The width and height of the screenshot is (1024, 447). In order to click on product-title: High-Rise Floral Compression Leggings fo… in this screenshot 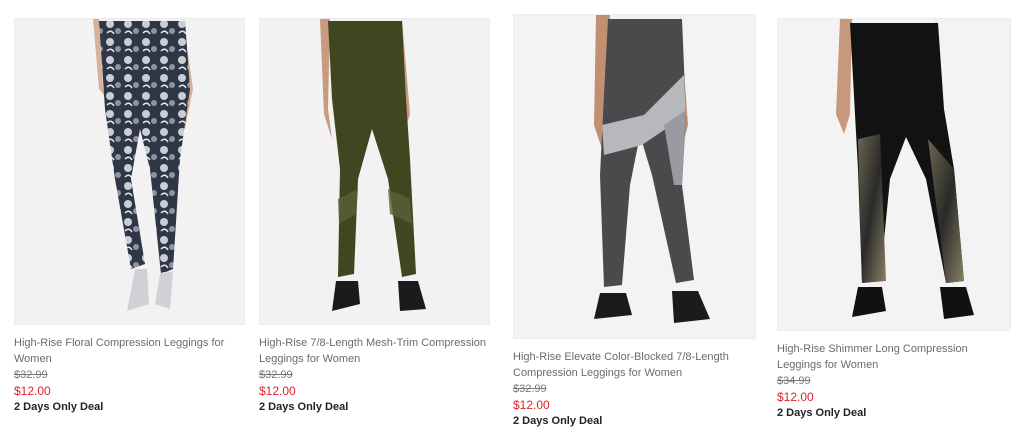, I will do `click(128, 351)`.